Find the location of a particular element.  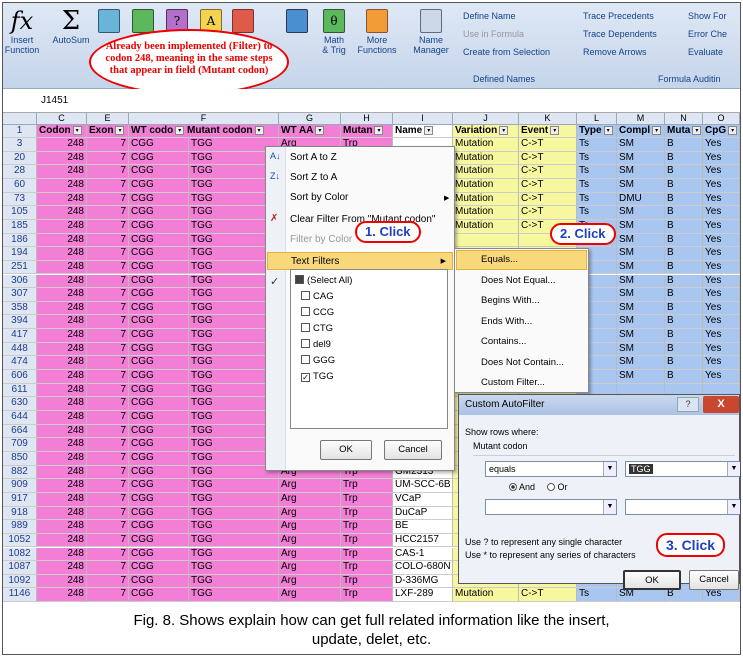

row-number: 1087 is located at coordinates (20, 568).